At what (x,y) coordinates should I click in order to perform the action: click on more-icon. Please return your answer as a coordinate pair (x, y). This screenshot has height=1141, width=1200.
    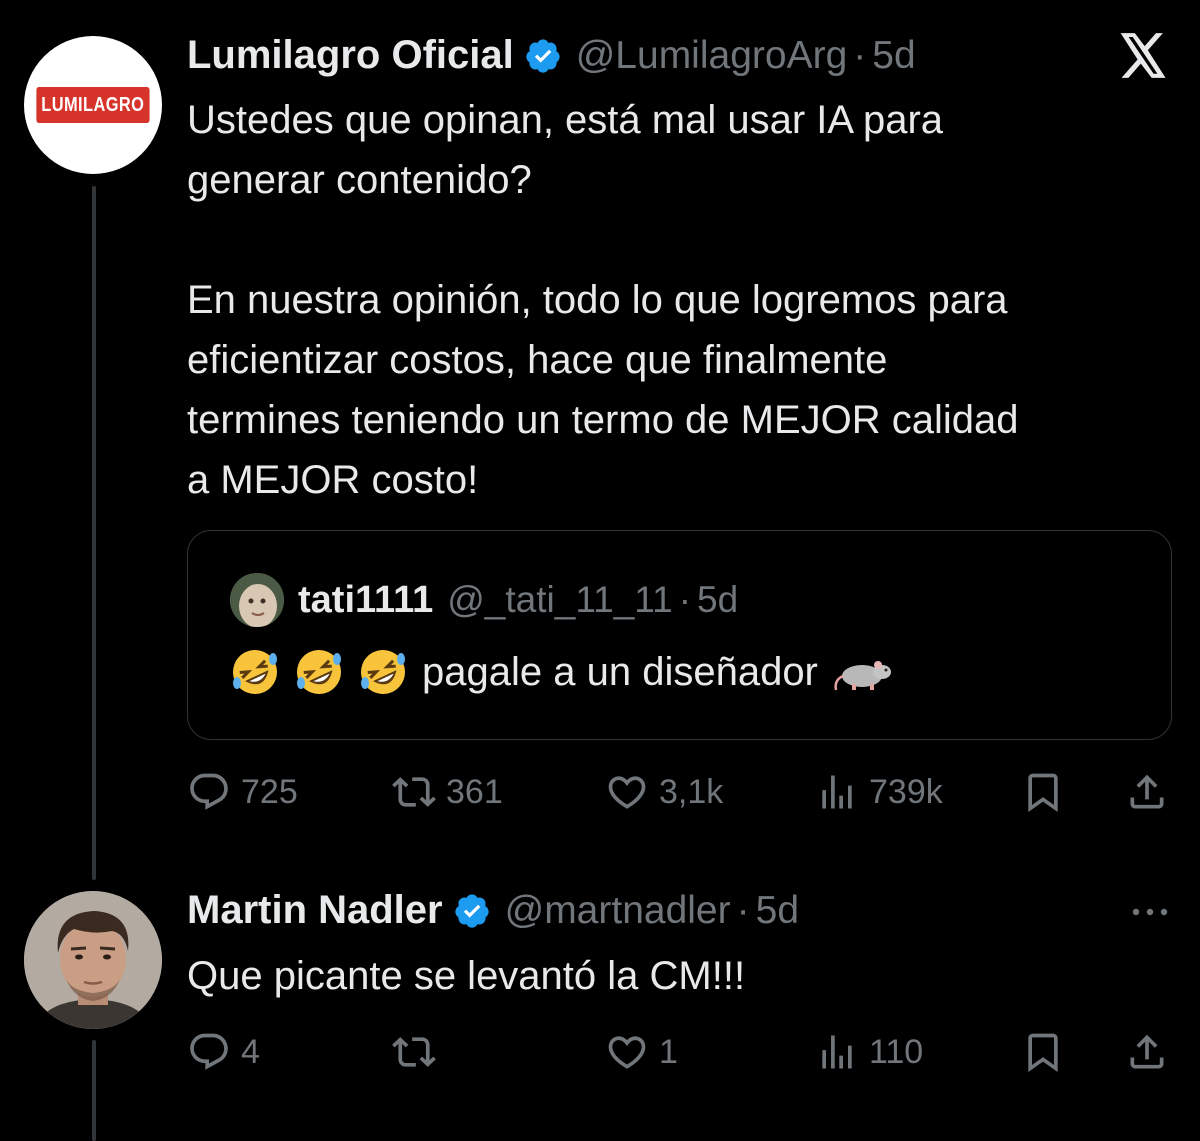
    Looking at the image, I should click on (1150, 912).